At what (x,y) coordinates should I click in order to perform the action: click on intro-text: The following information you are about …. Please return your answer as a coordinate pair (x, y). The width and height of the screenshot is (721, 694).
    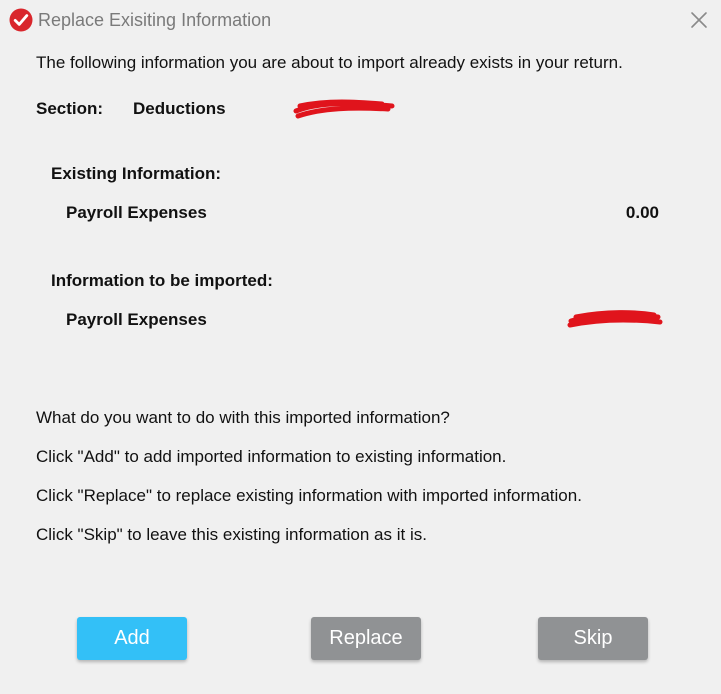
    Looking at the image, I should click on (329, 62).